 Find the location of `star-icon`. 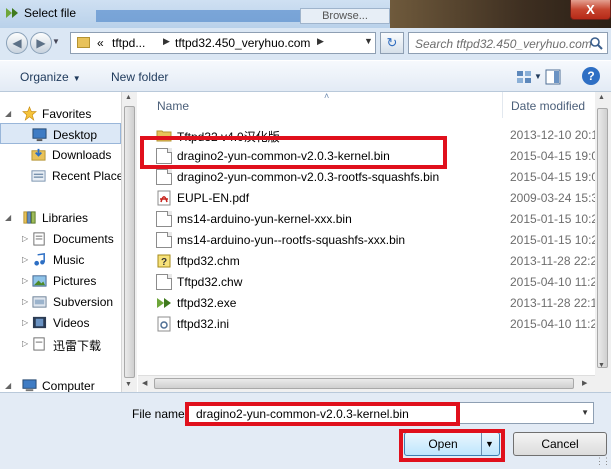

star-icon is located at coordinates (29, 113).